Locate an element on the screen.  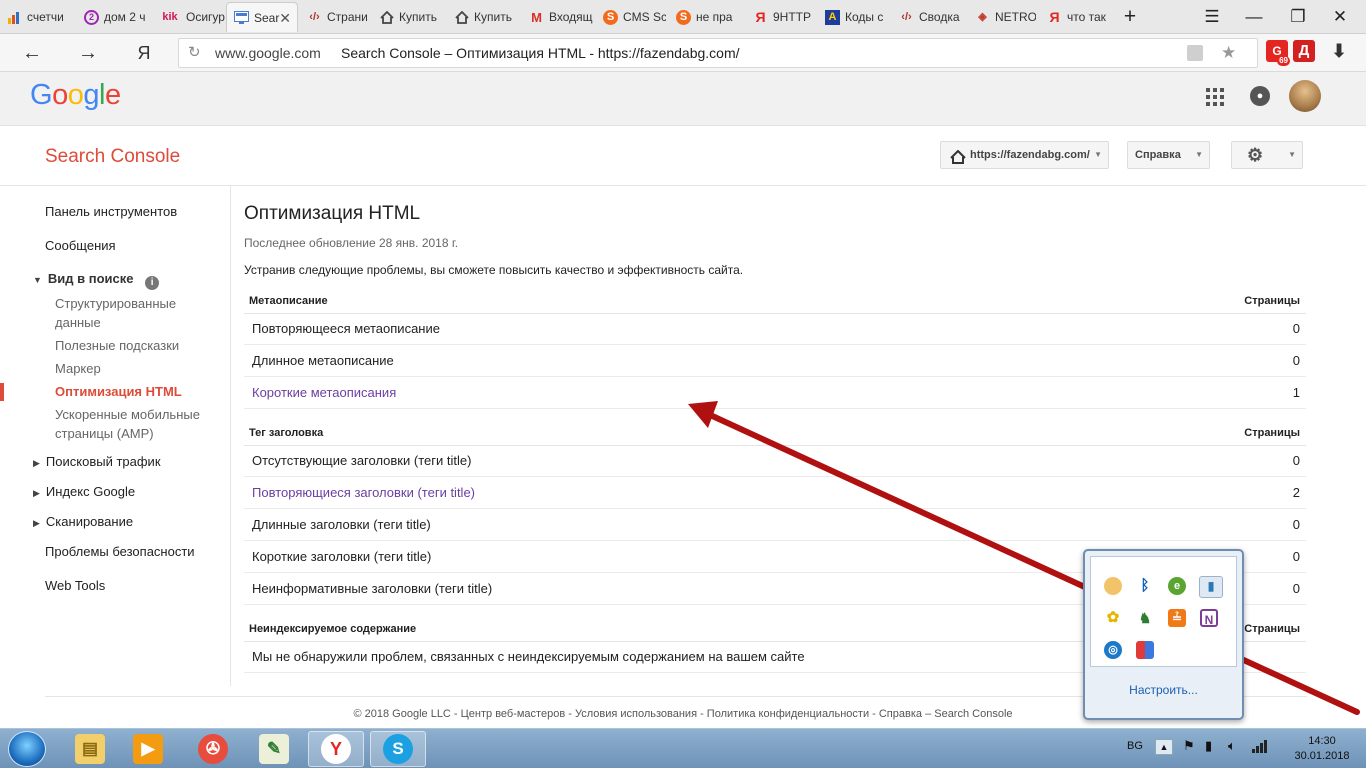
sidebar-item-data-highlighter: Маркер is located at coordinates (78, 368).